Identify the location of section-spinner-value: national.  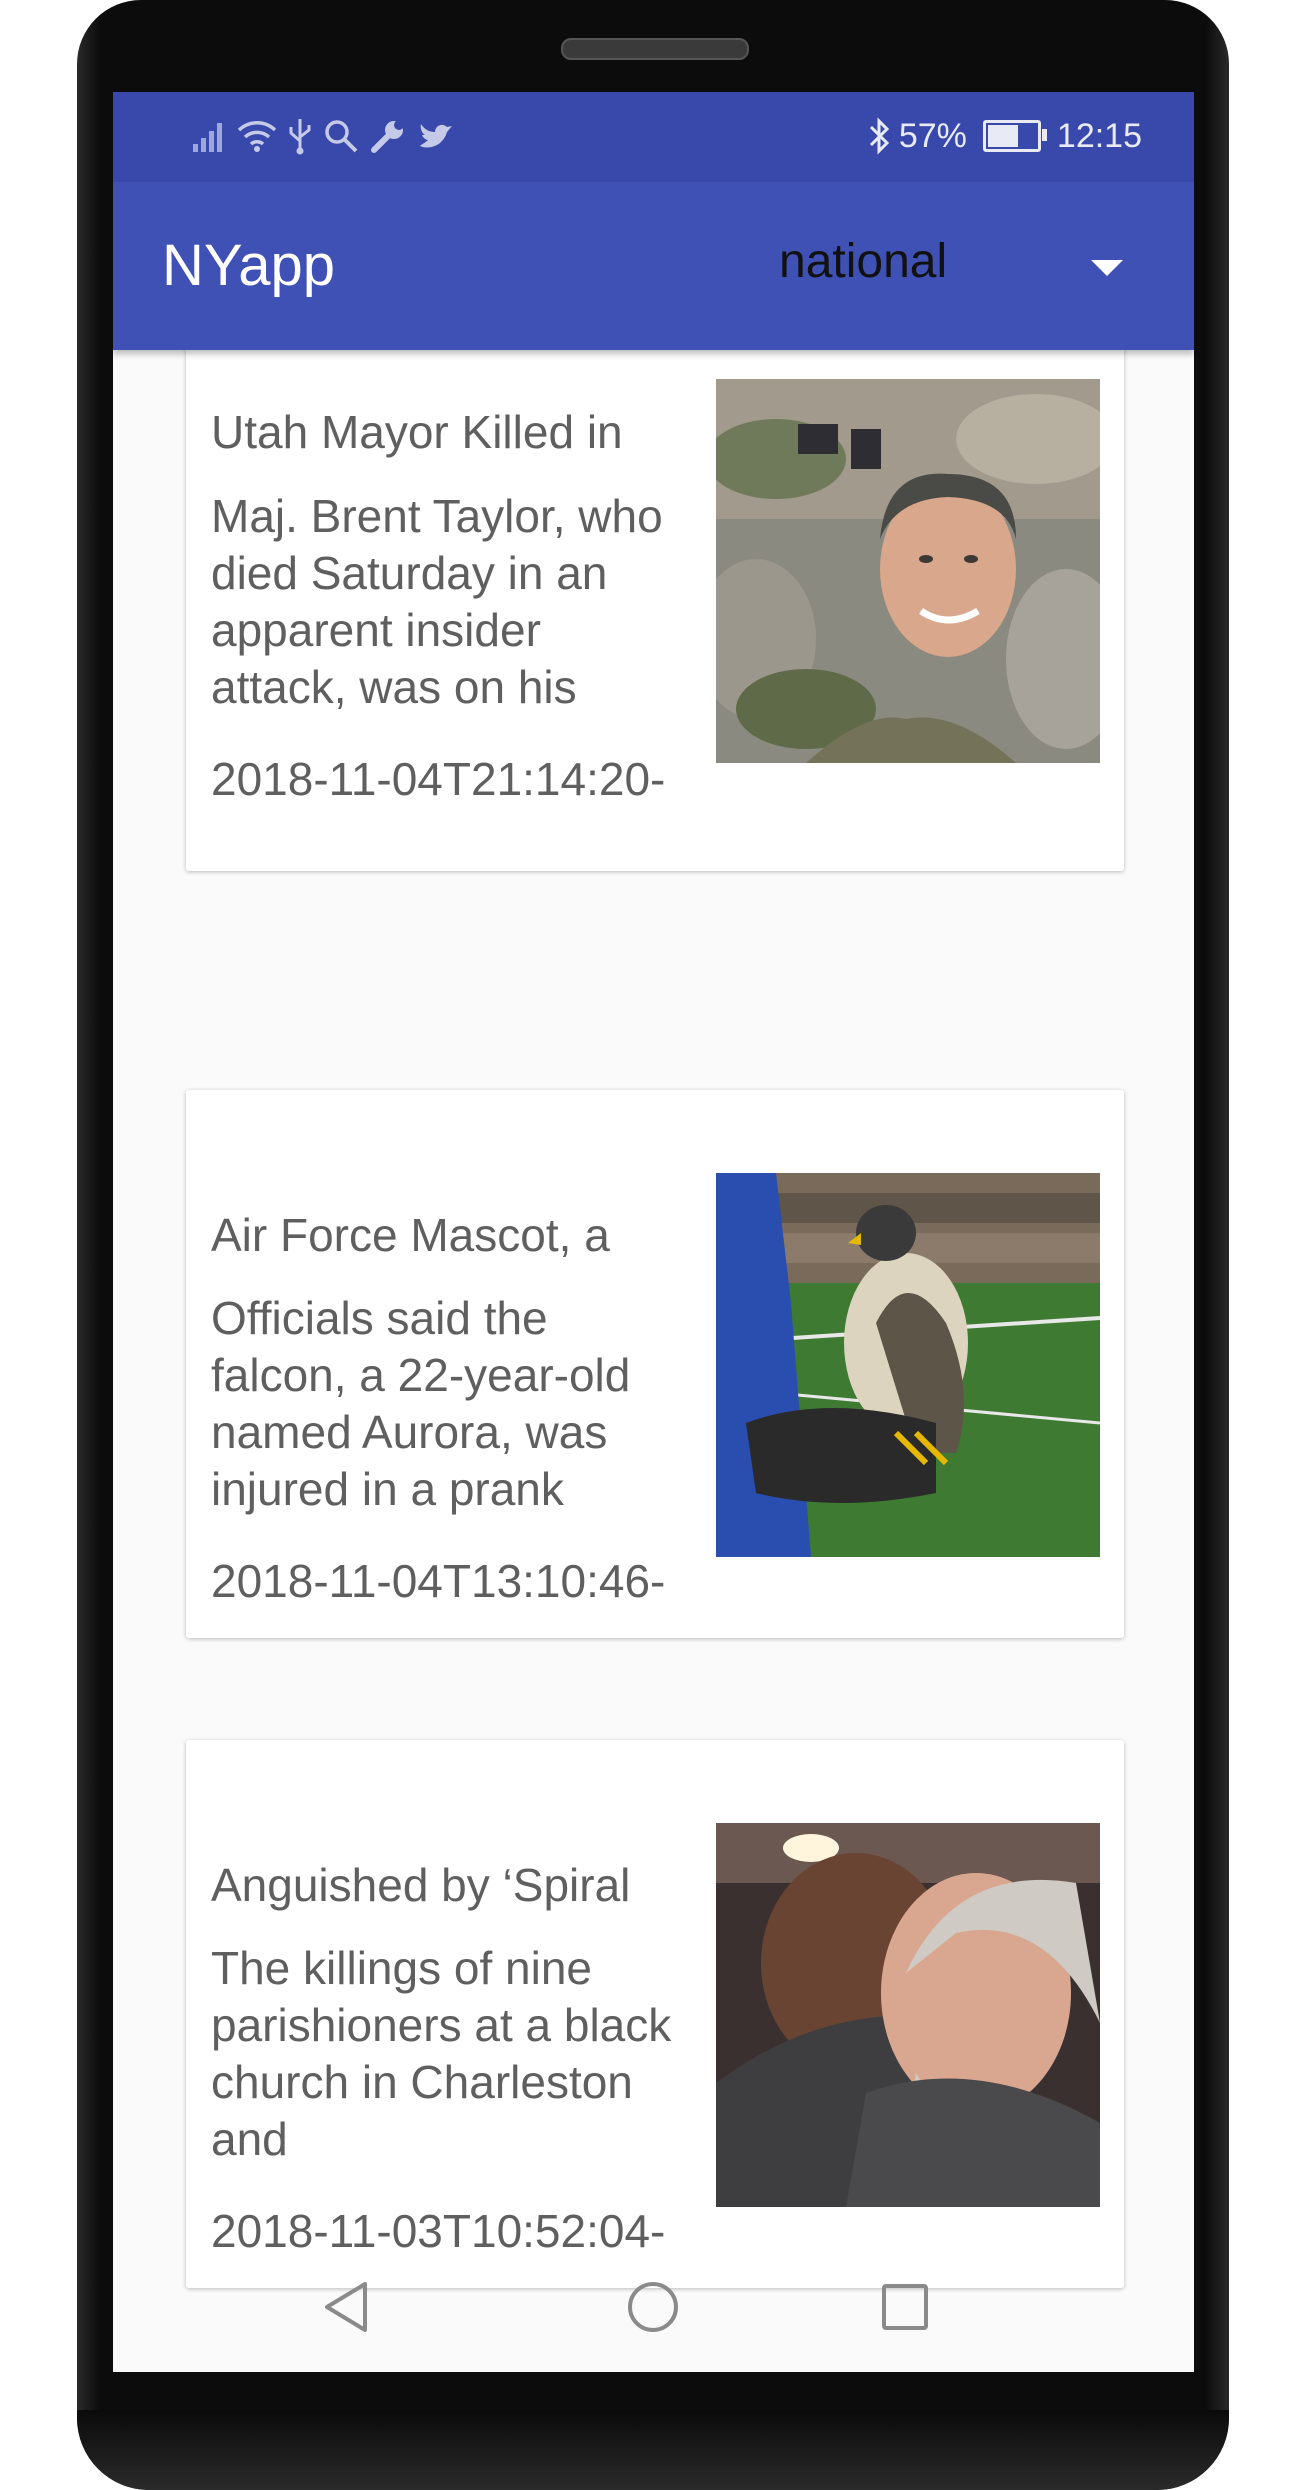
(863, 261).